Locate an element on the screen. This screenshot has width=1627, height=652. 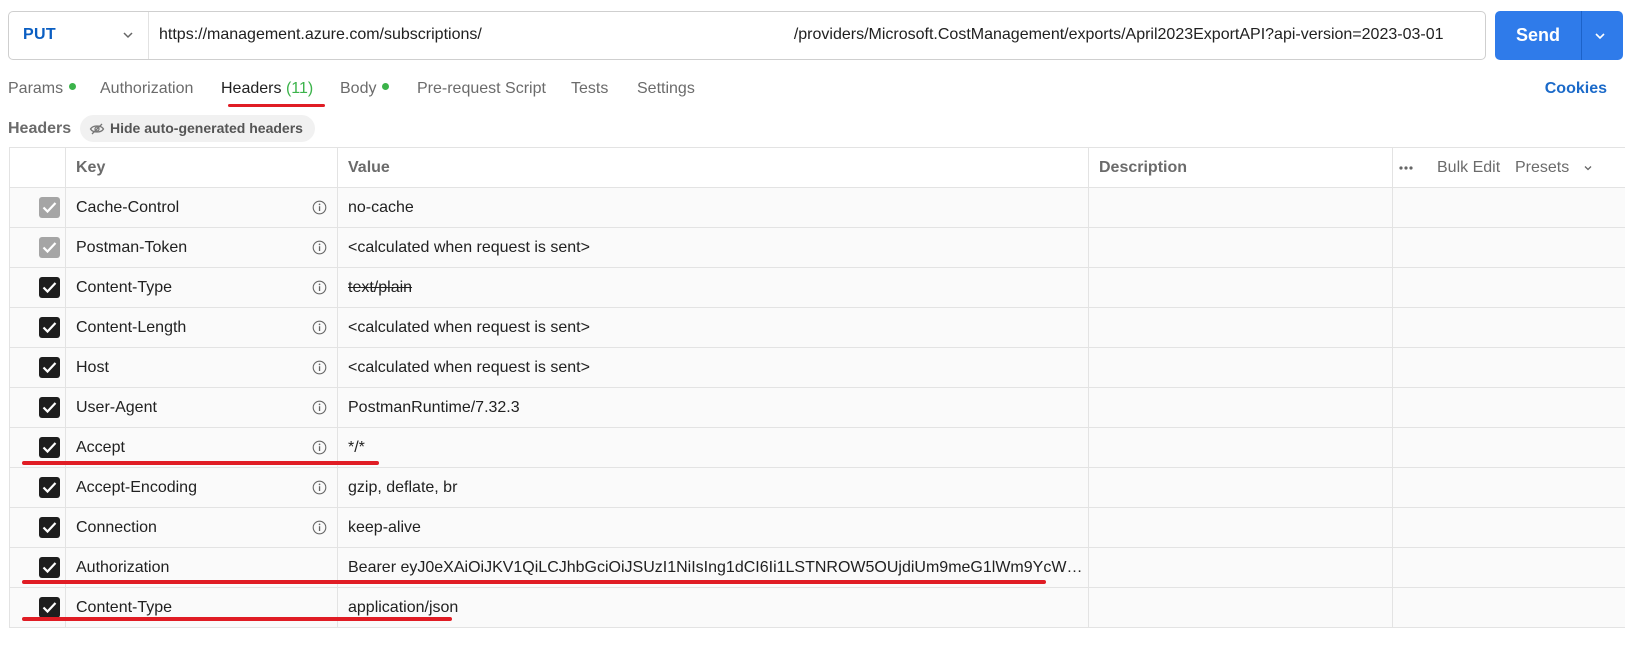
presets-dropdown: Presets is located at coordinates (1542, 167).